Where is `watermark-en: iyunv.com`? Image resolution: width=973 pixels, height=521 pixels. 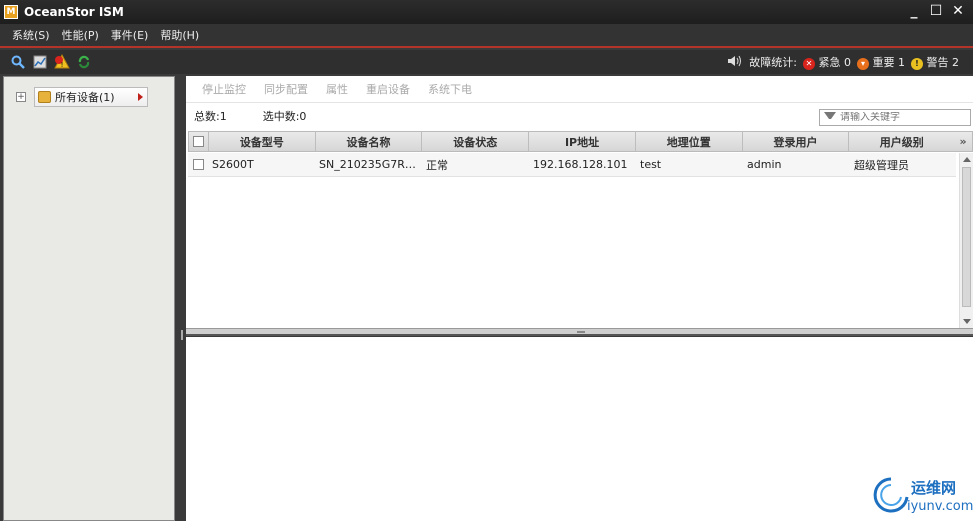 watermark-en: iyunv.com is located at coordinates (940, 506).